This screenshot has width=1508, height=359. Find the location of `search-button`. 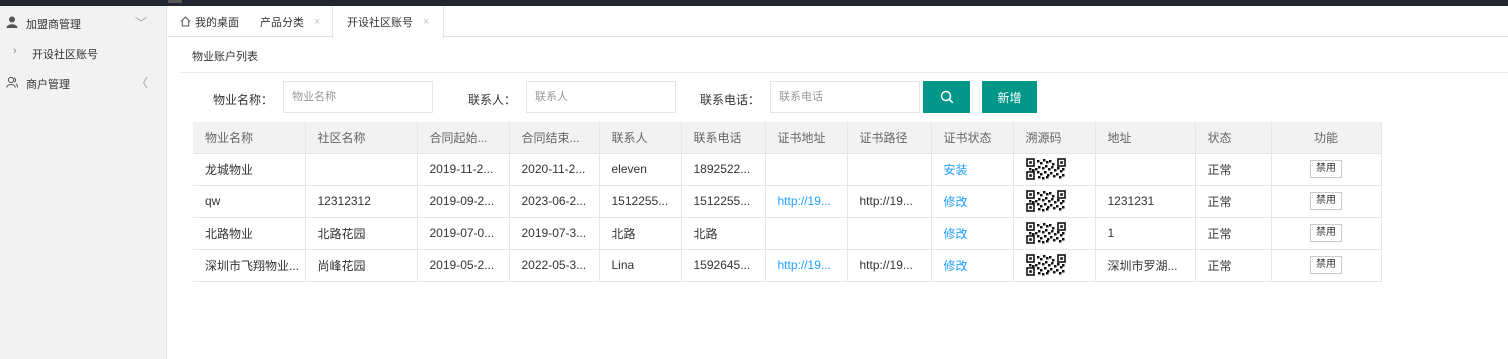

search-button is located at coordinates (946, 97).